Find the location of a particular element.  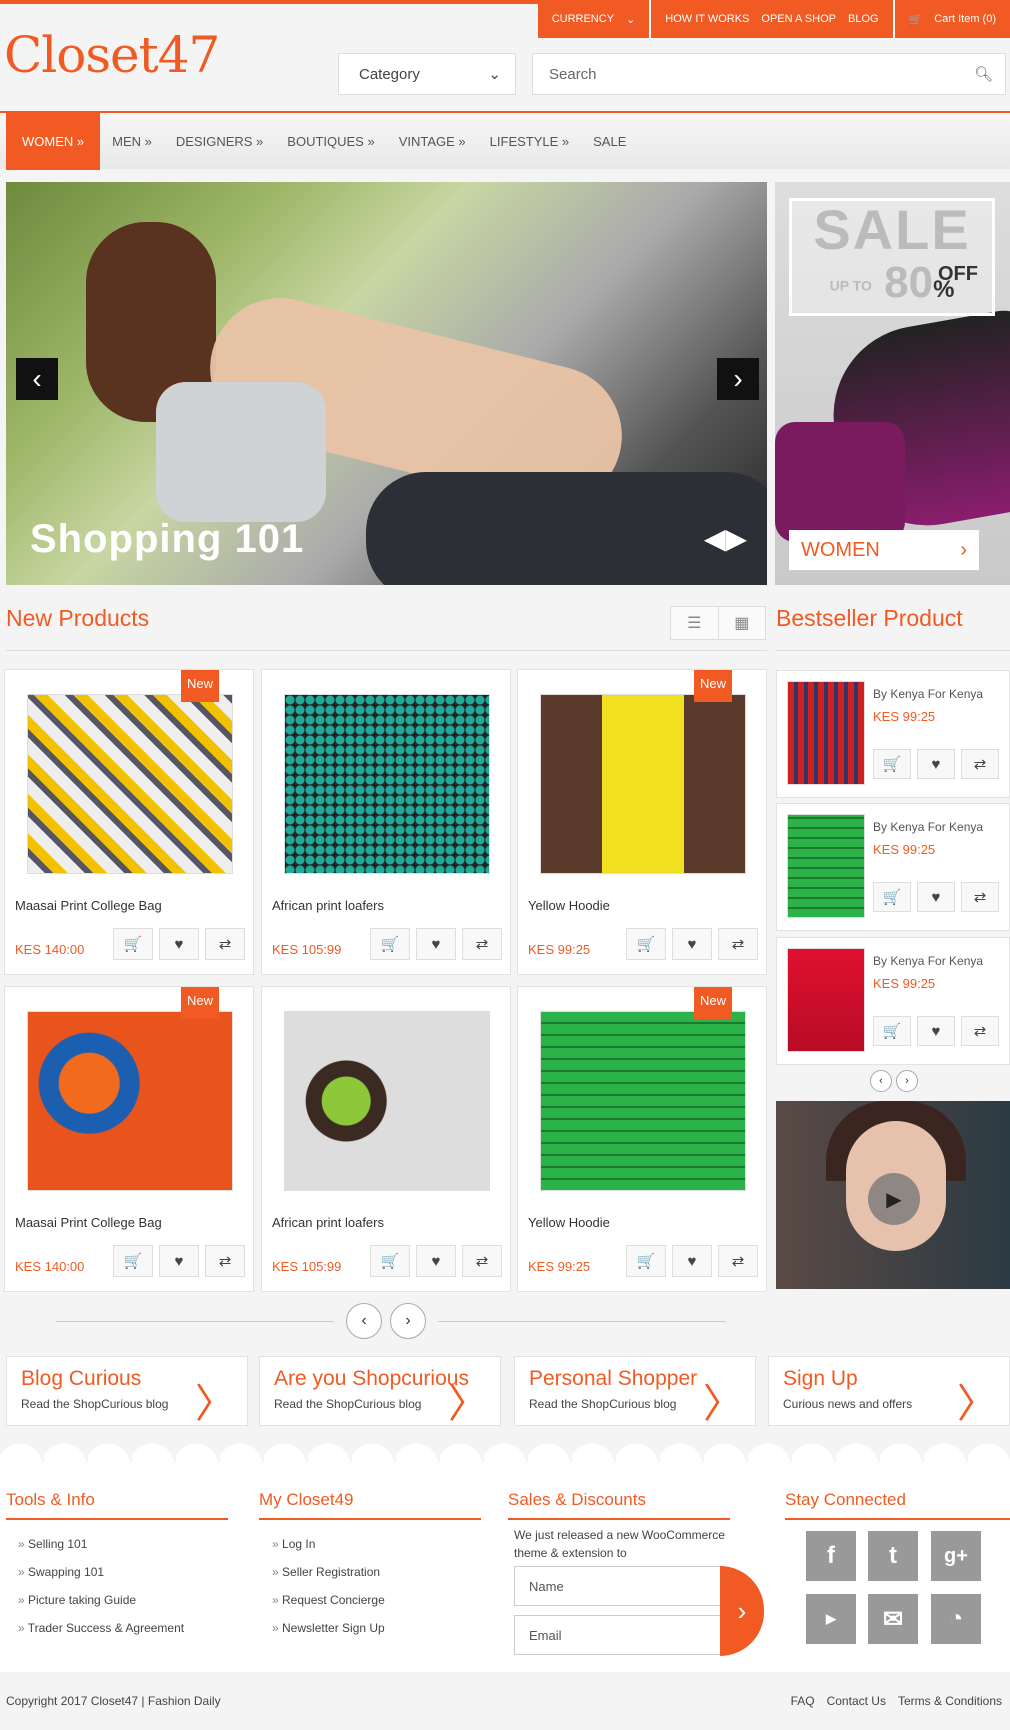

footer-link: Swapping 101 is located at coordinates (101, 1579).